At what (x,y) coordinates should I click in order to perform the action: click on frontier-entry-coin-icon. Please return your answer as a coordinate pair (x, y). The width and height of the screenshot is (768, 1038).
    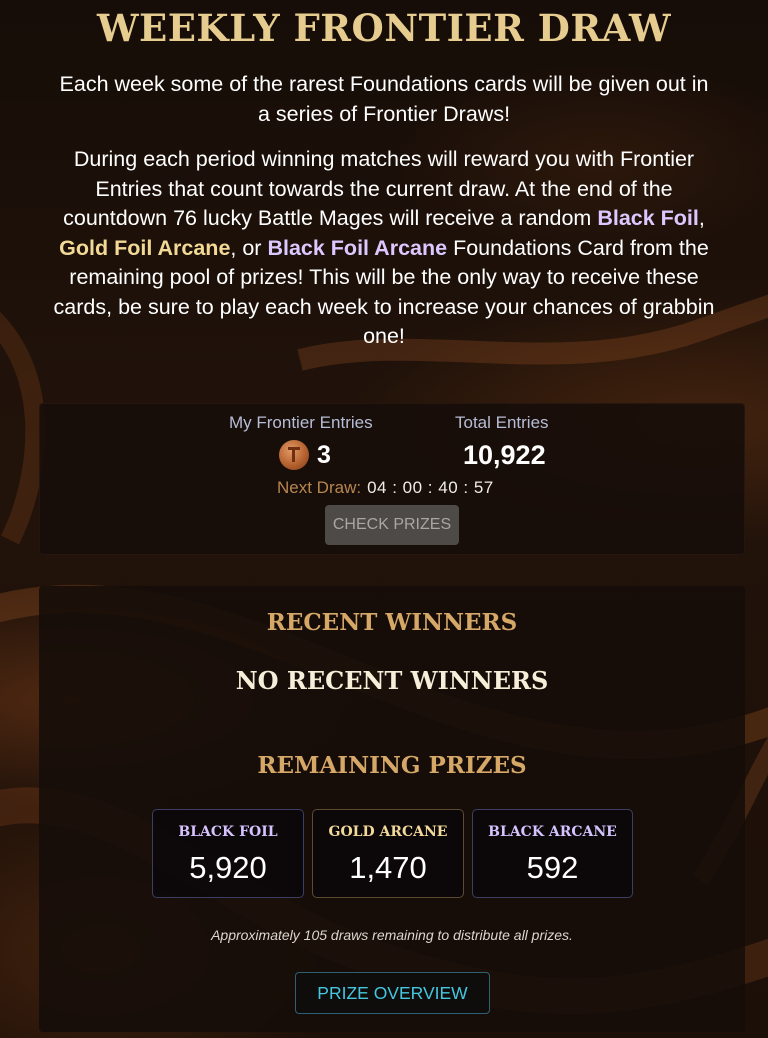
    Looking at the image, I should click on (294, 455).